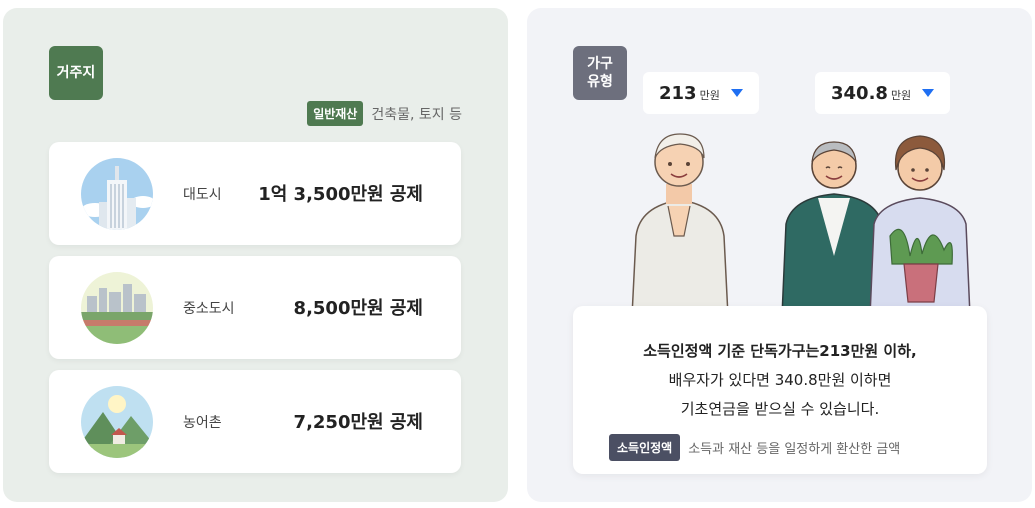 The image size is (1035, 508). I want to click on info-line-single: 소득인정액 기준 단독가구는213만원 이하,, so click(780, 351).